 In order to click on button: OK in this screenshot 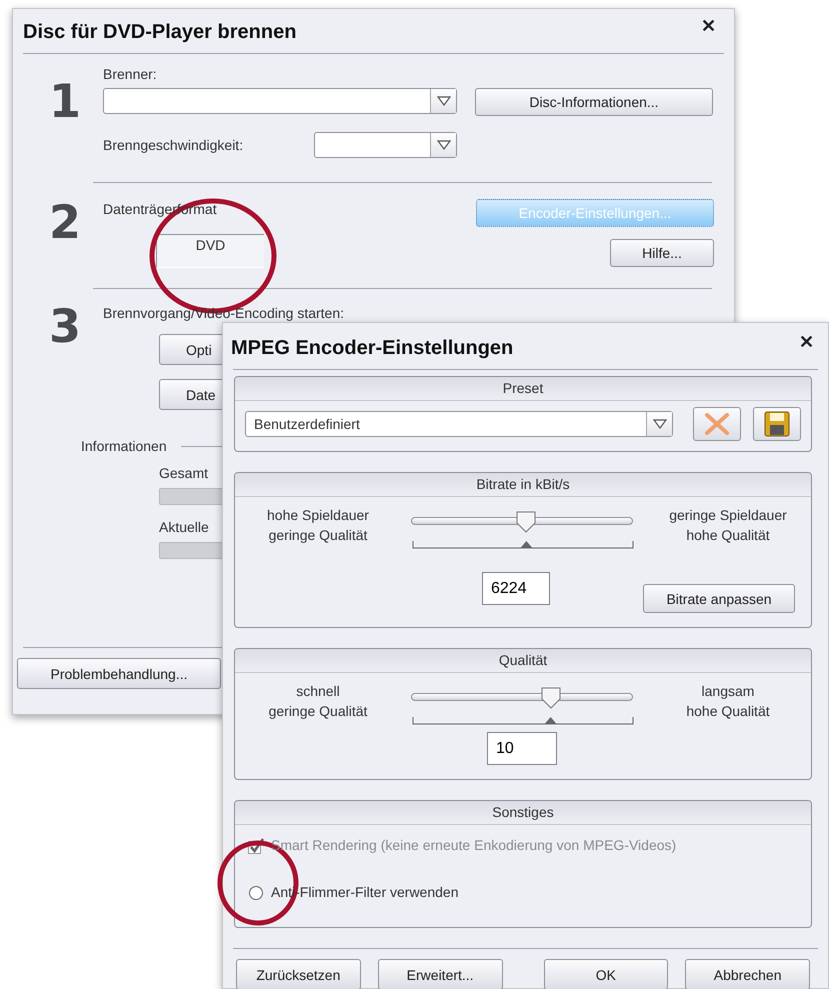, I will do `click(606, 974)`.